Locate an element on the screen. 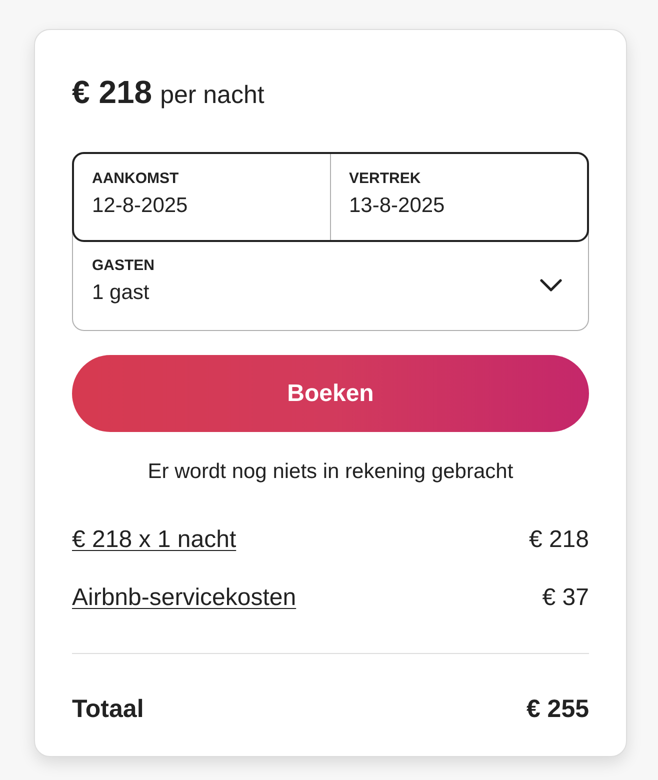 Image resolution: width=658 pixels, height=780 pixels. field-label: VERTREK is located at coordinates (385, 179).